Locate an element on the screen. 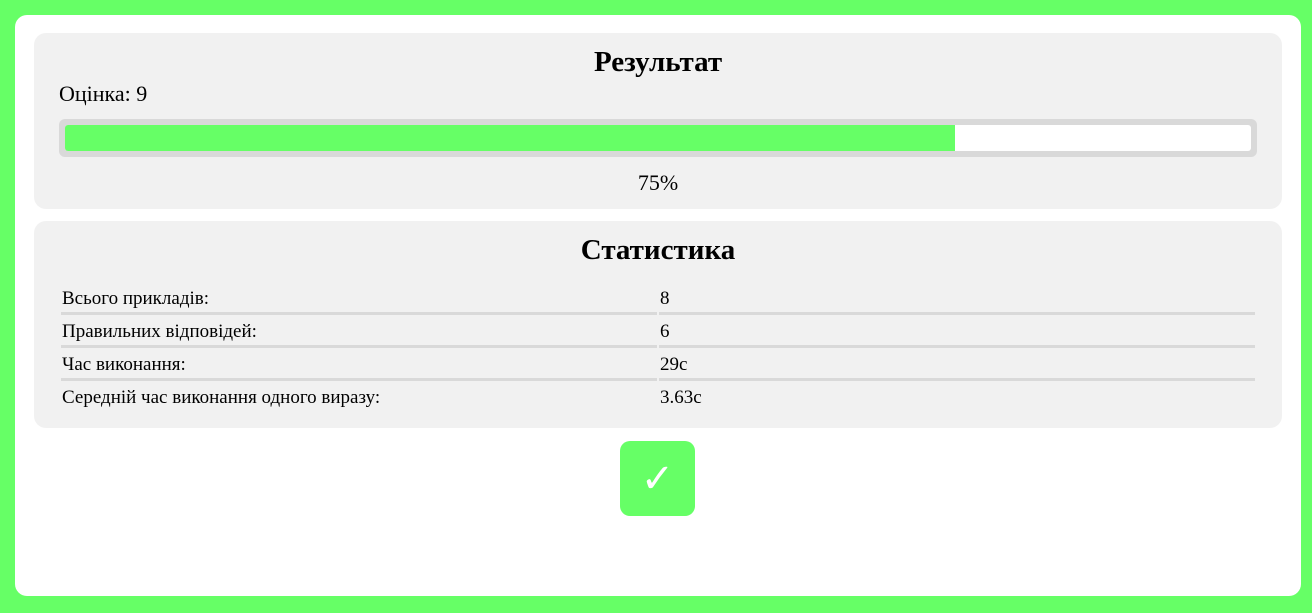  stat-value: 6 is located at coordinates (957, 332).